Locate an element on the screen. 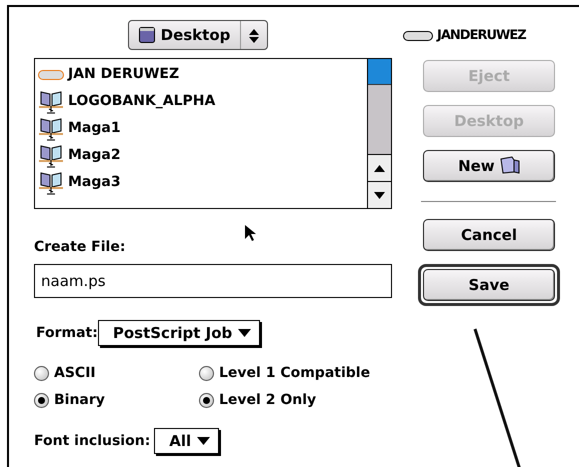 The height and width of the screenshot is (467, 579). dialog-button: Cancel is located at coordinates (489, 235).